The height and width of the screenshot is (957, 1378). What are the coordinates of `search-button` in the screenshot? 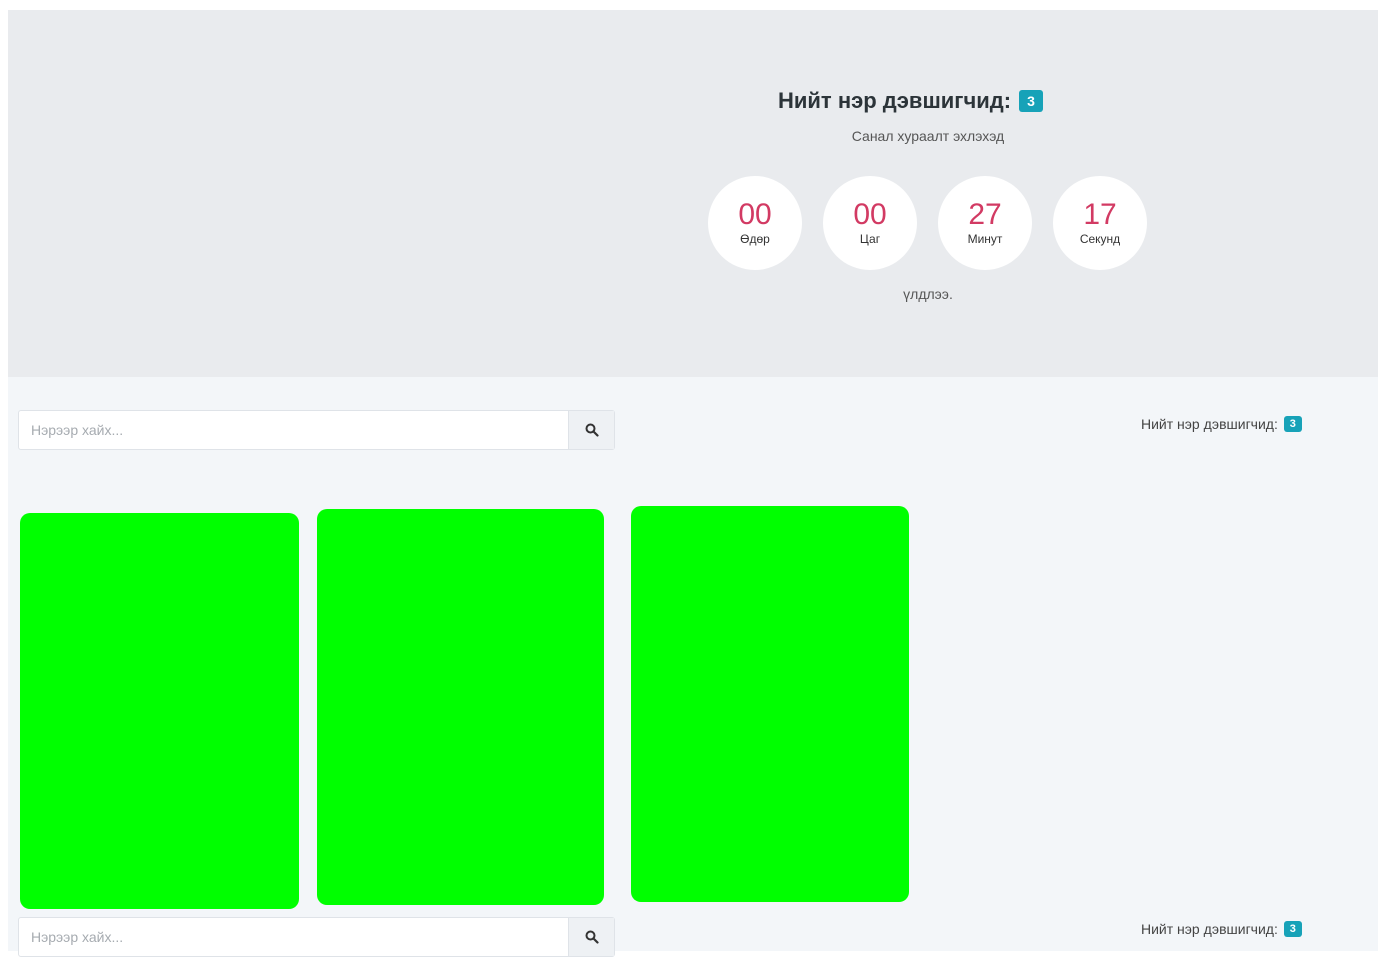 It's located at (591, 430).